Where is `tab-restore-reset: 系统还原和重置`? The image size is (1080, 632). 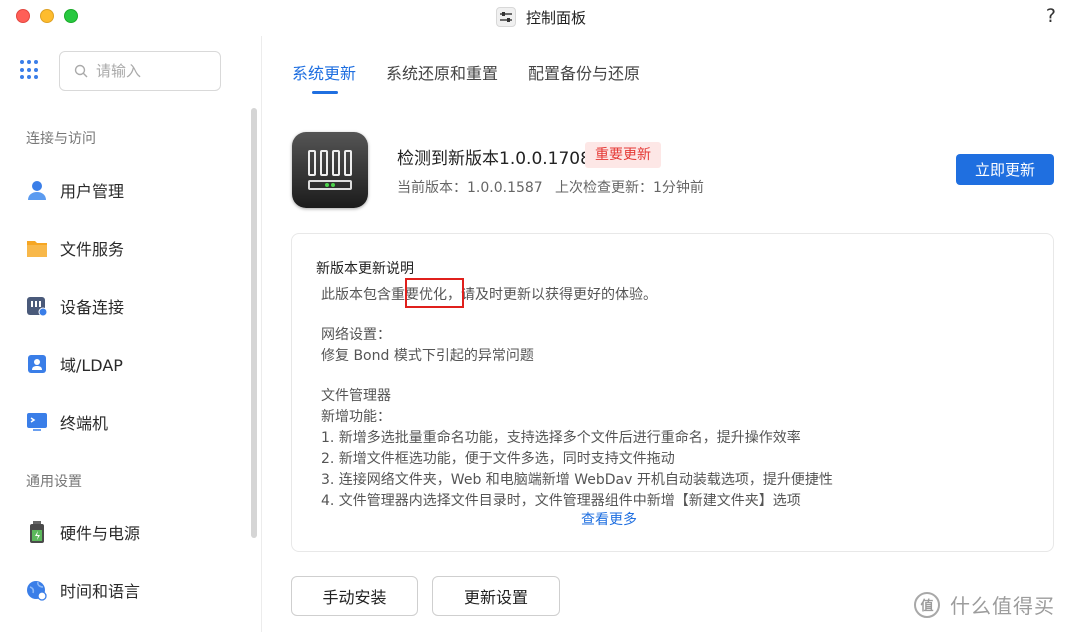 tab-restore-reset: 系统还原和重置 is located at coordinates (442, 77).